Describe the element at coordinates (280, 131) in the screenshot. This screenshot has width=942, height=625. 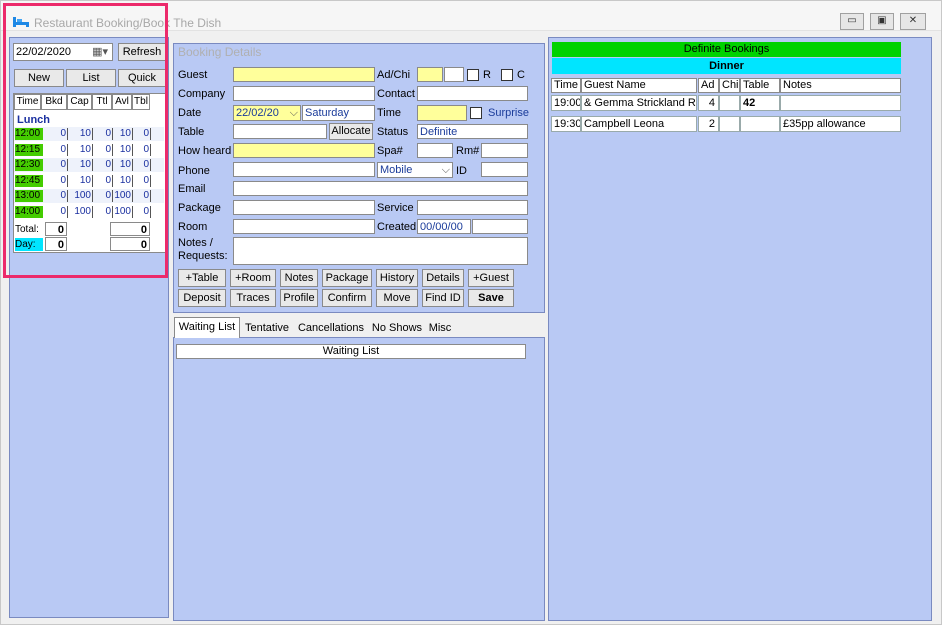
I see `table-field` at that location.